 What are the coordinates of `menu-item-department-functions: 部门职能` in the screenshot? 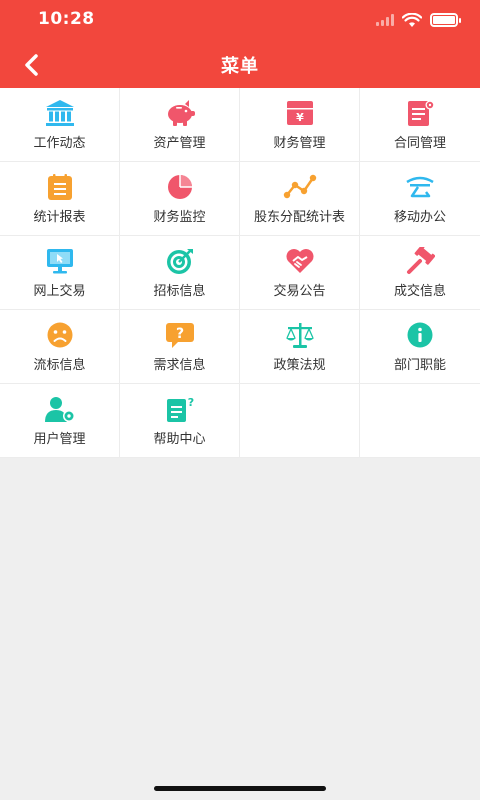 It's located at (420, 347).